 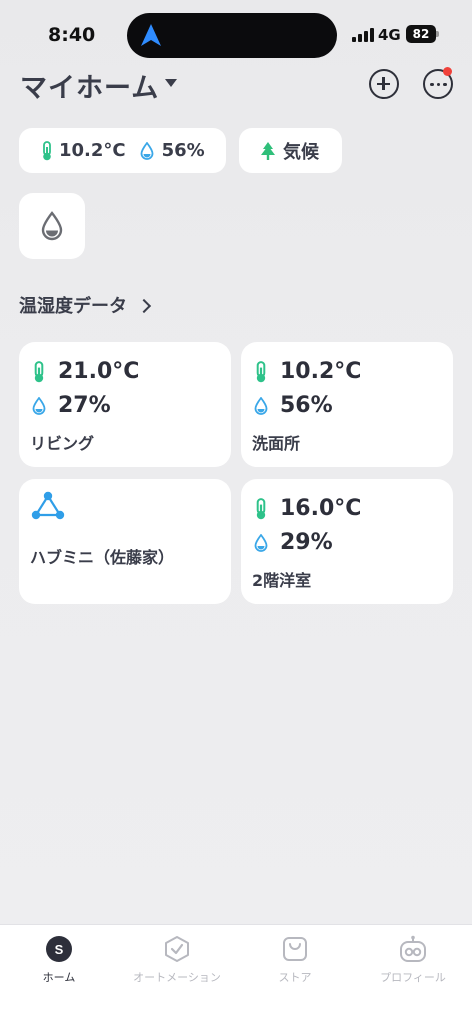 What do you see at coordinates (437, 34) in the screenshot?
I see `battery-cap` at bounding box center [437, 34].